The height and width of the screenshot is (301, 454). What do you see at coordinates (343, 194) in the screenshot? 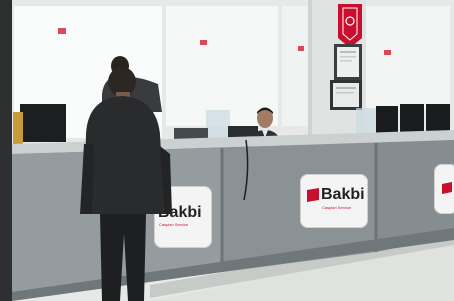
I see `bakbi-brand-name: Bakbi` at bounding box center [343, 194].